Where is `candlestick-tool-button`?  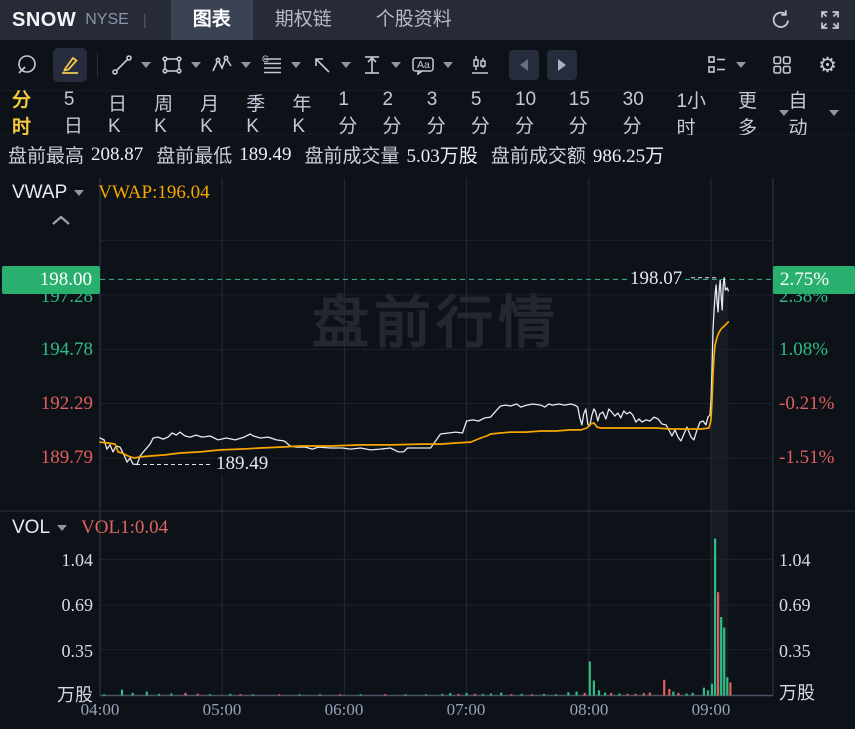 candlestick-tool-button is located at coordinates (480, 65).